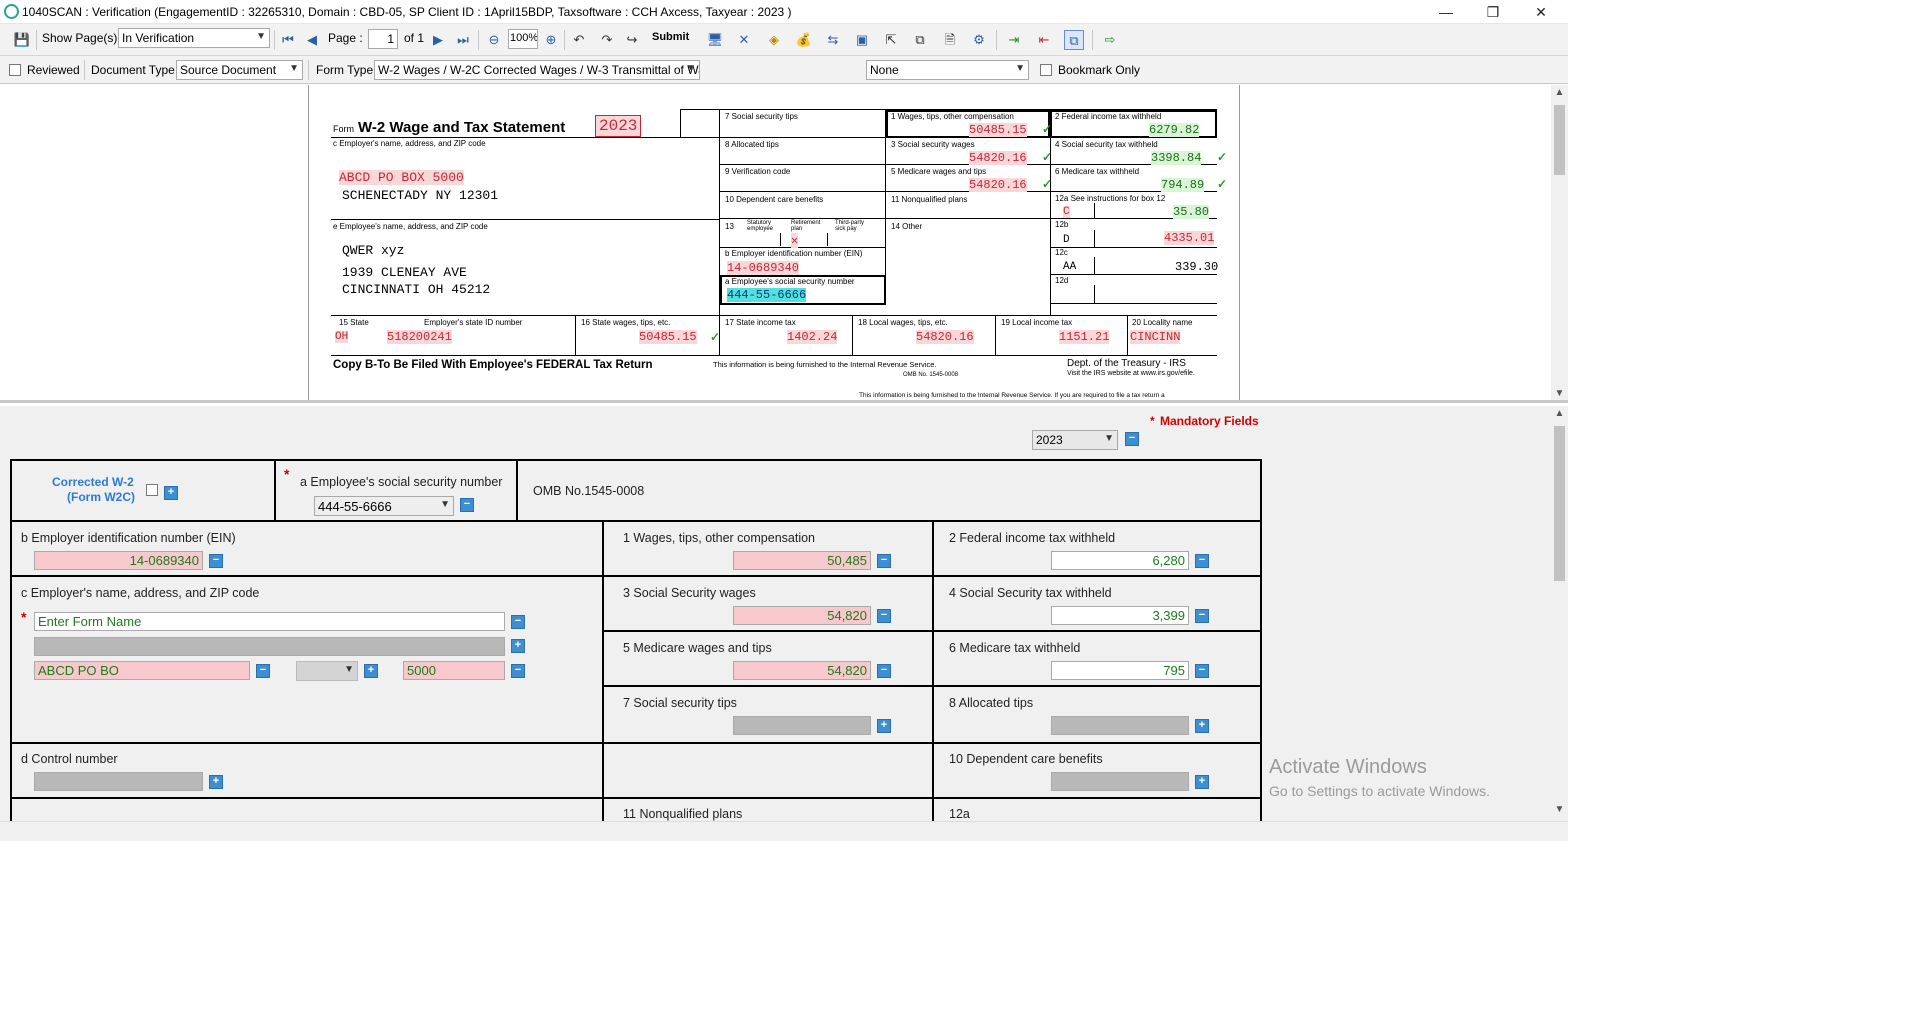  What do you see at coordinates (269, 646) in the screenshot?
I see `employer-line2-input` at bounding box center [269, 646].